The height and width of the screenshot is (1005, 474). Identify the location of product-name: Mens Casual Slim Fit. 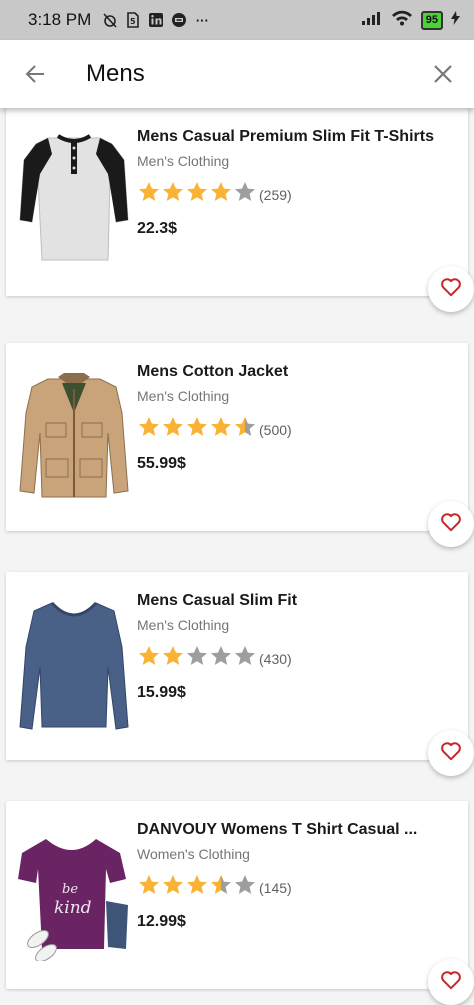
(217, 600).